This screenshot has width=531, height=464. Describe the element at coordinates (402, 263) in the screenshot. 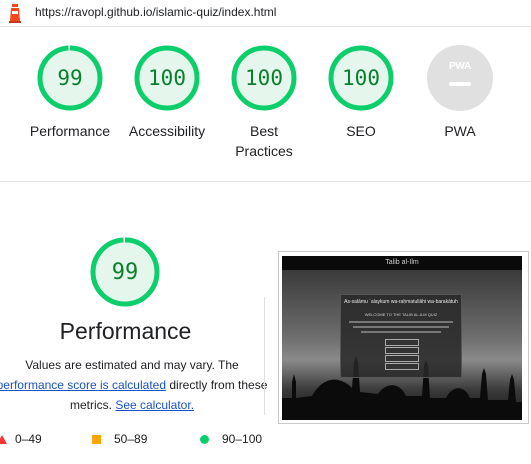

I see `screenshot-site-title: Talib al-Ilm` at that location.